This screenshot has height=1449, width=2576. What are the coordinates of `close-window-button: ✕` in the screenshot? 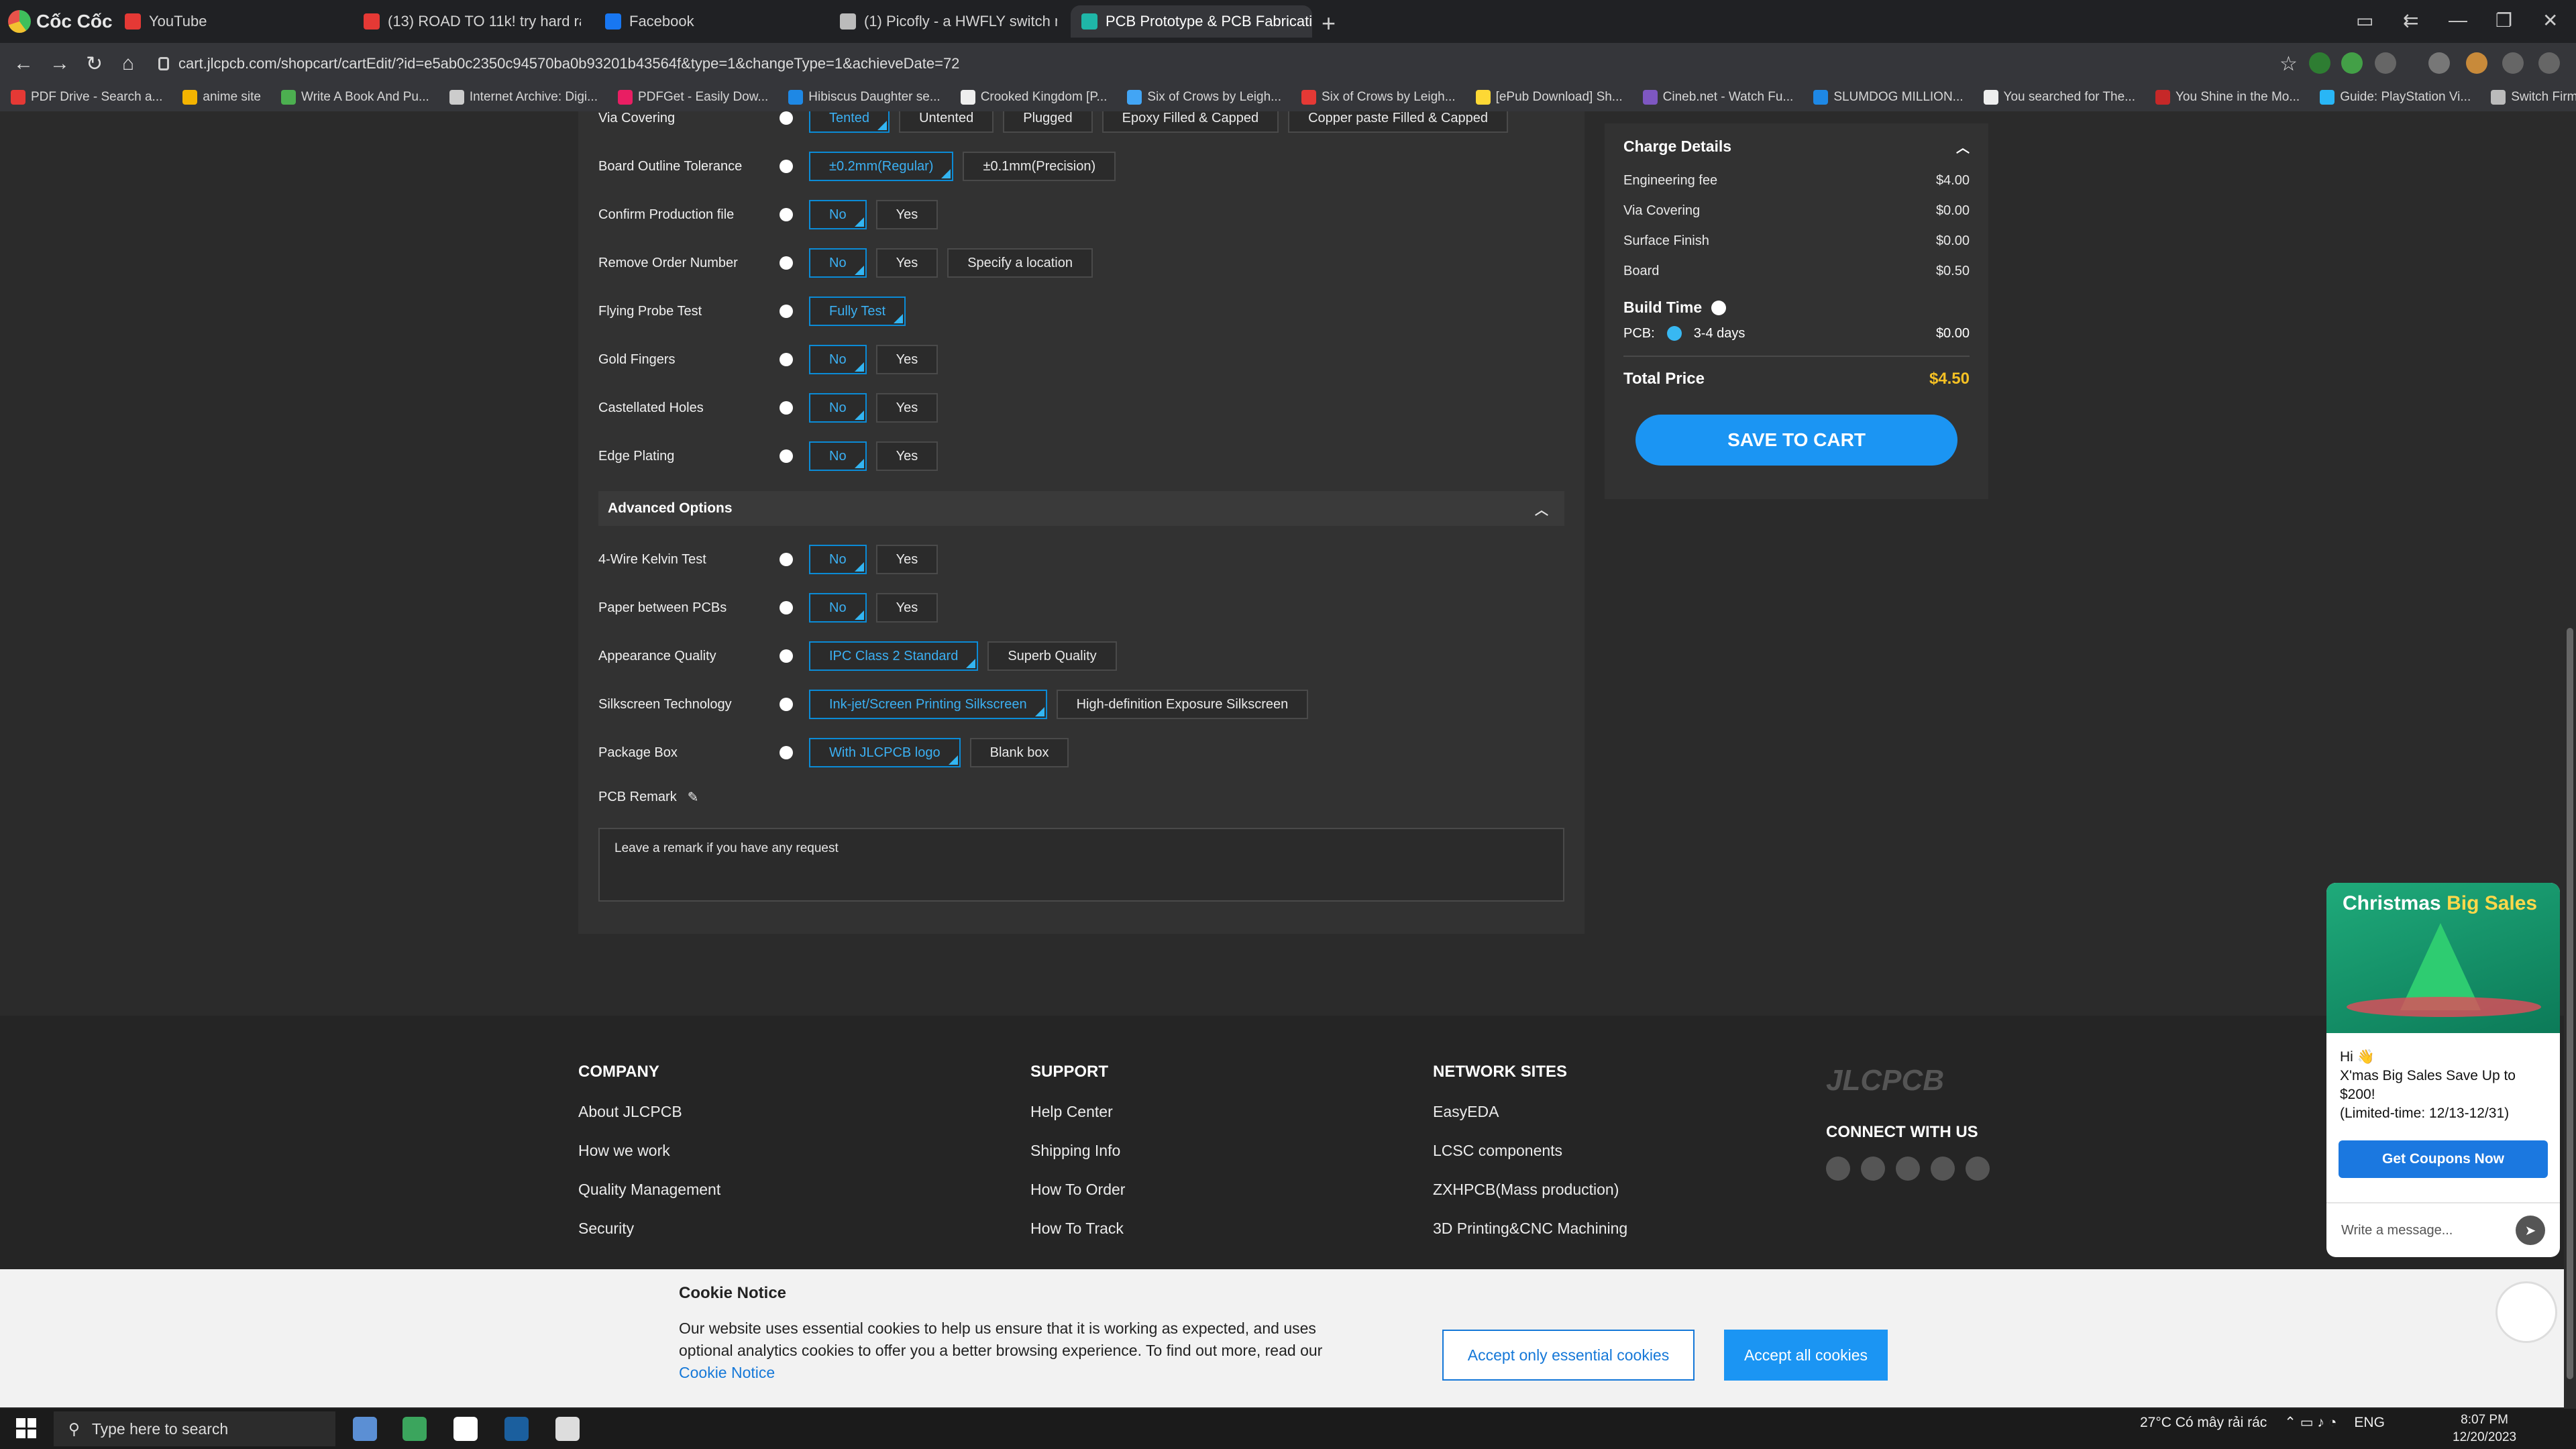 It's located at (2550, 20).